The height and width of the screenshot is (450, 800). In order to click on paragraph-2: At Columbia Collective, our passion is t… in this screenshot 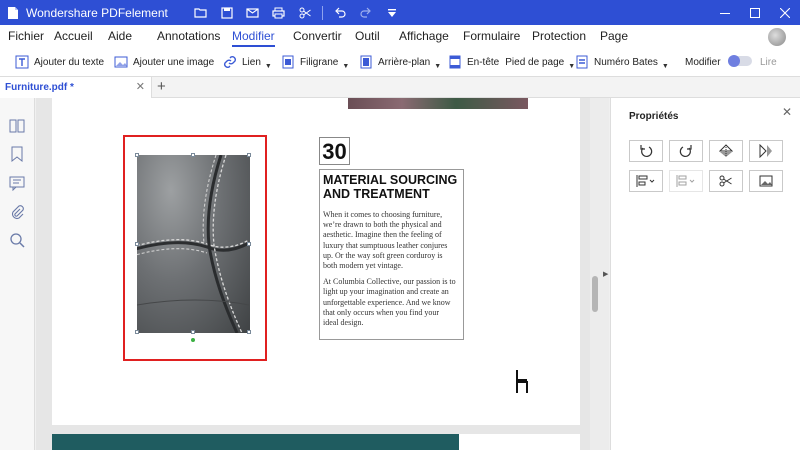, I will do `click(389, 302)`.